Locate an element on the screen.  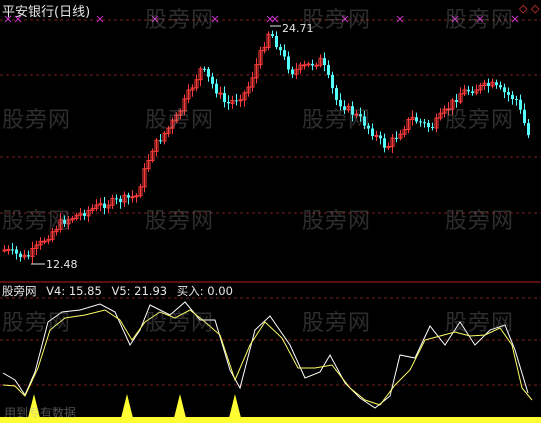
signal-baseline is located at coordinates (270, 420).